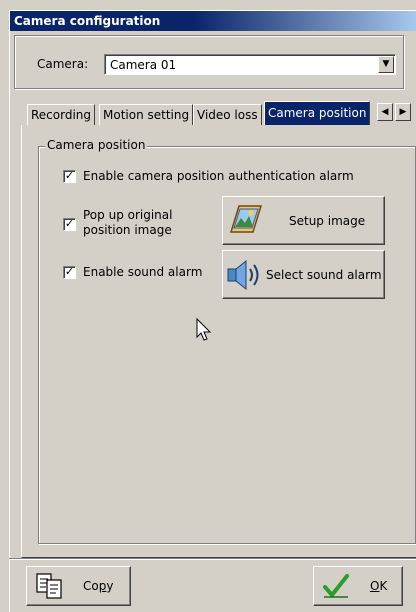 The image size is (416, 612). Describe the element at coordinates (69, 224) in the screenshot. I see `popup-original-checkbox: ✓` at that location.